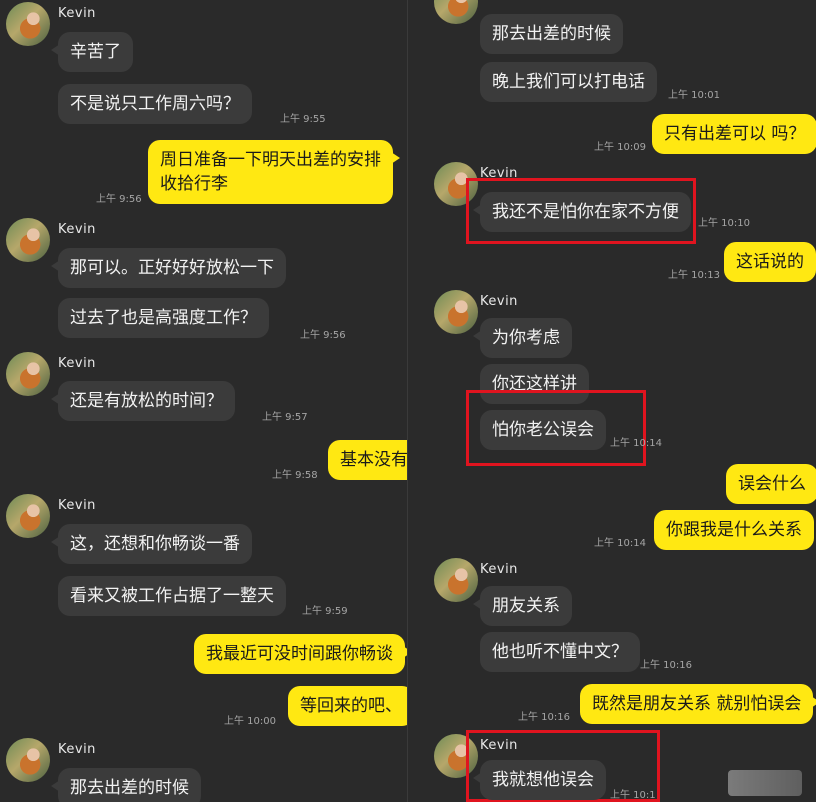 This screenshot has height=802, width=816. Describe the element at coordinates (568, 82) in the screenshot. I see `message-bubble: 晚上我们可以打电话` at that location.